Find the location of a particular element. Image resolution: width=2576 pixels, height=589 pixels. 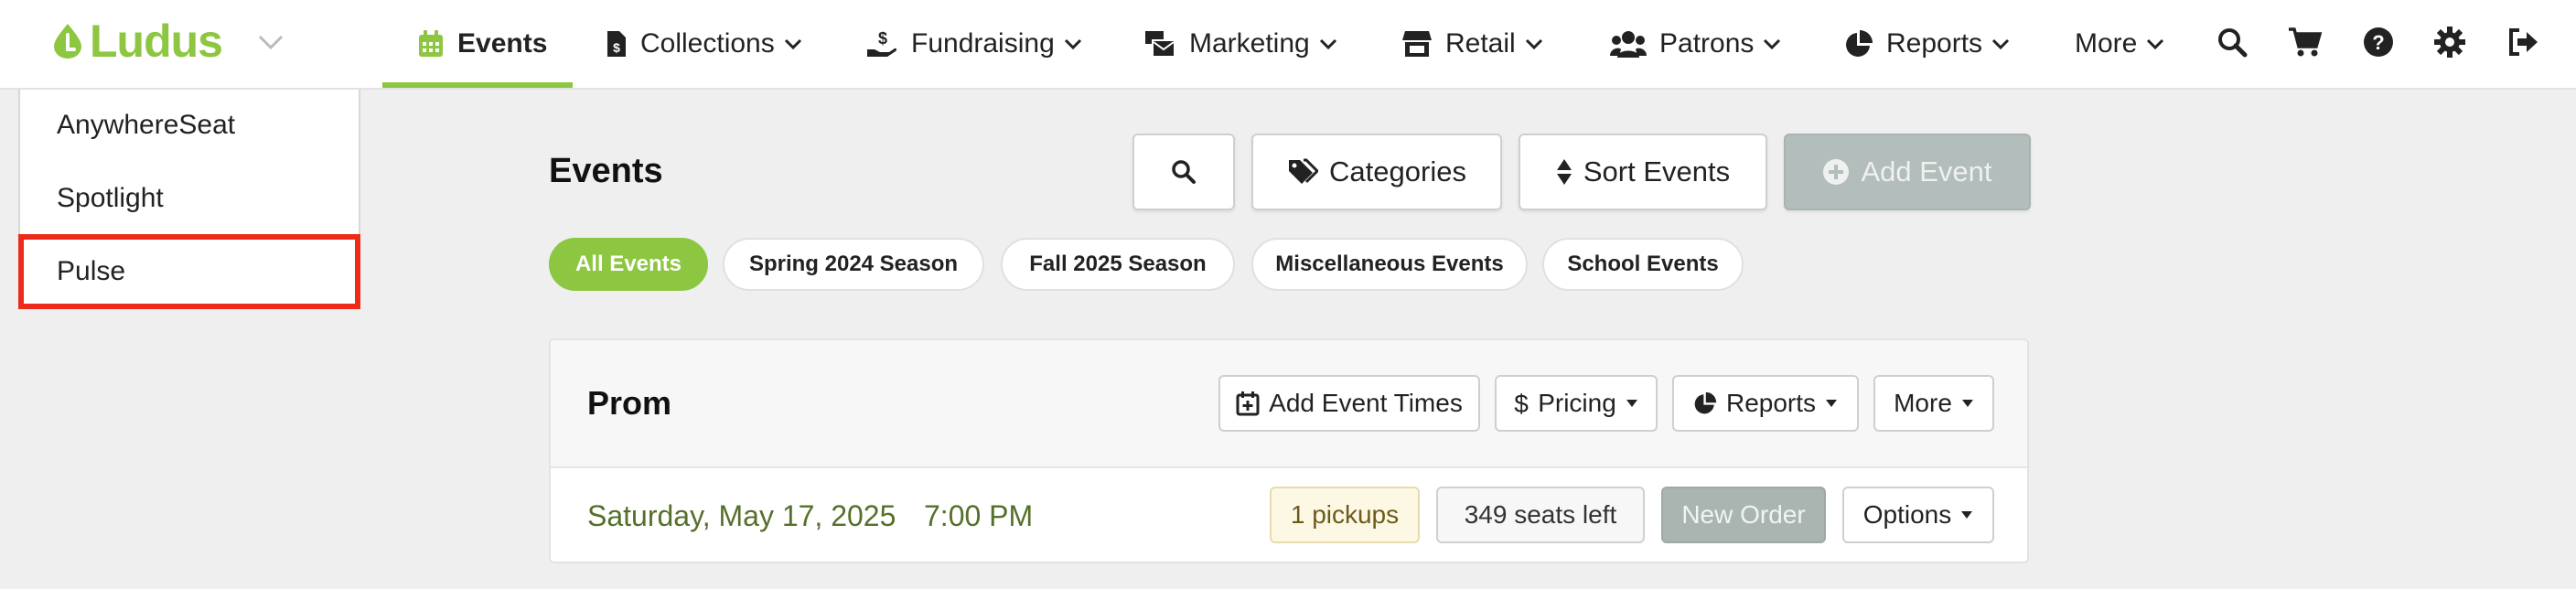

nav-fundraising: $ Fundraising is located at coordinates (974, 44).